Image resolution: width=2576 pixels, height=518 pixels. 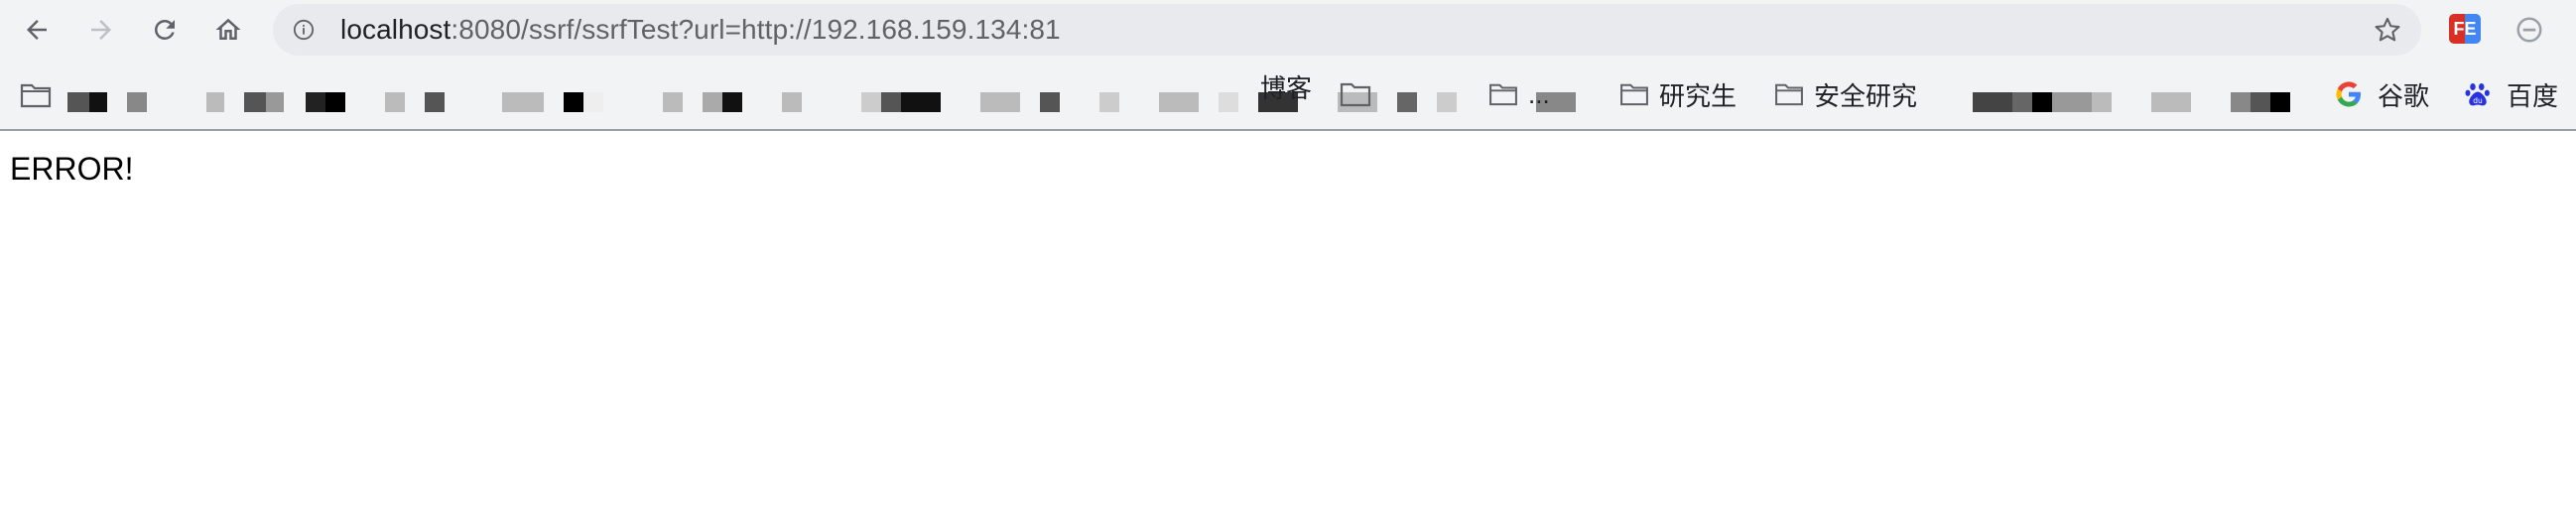 I want to click on home-icon, so click(x=228, y=29).